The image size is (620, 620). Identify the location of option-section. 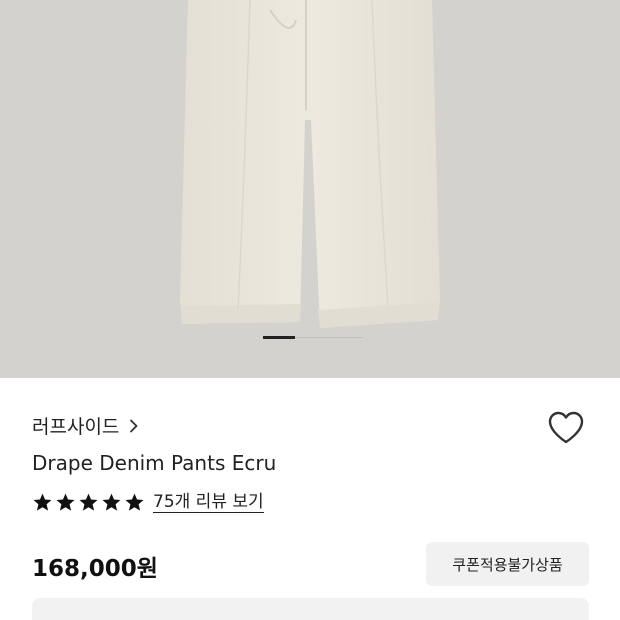
(310, 609).